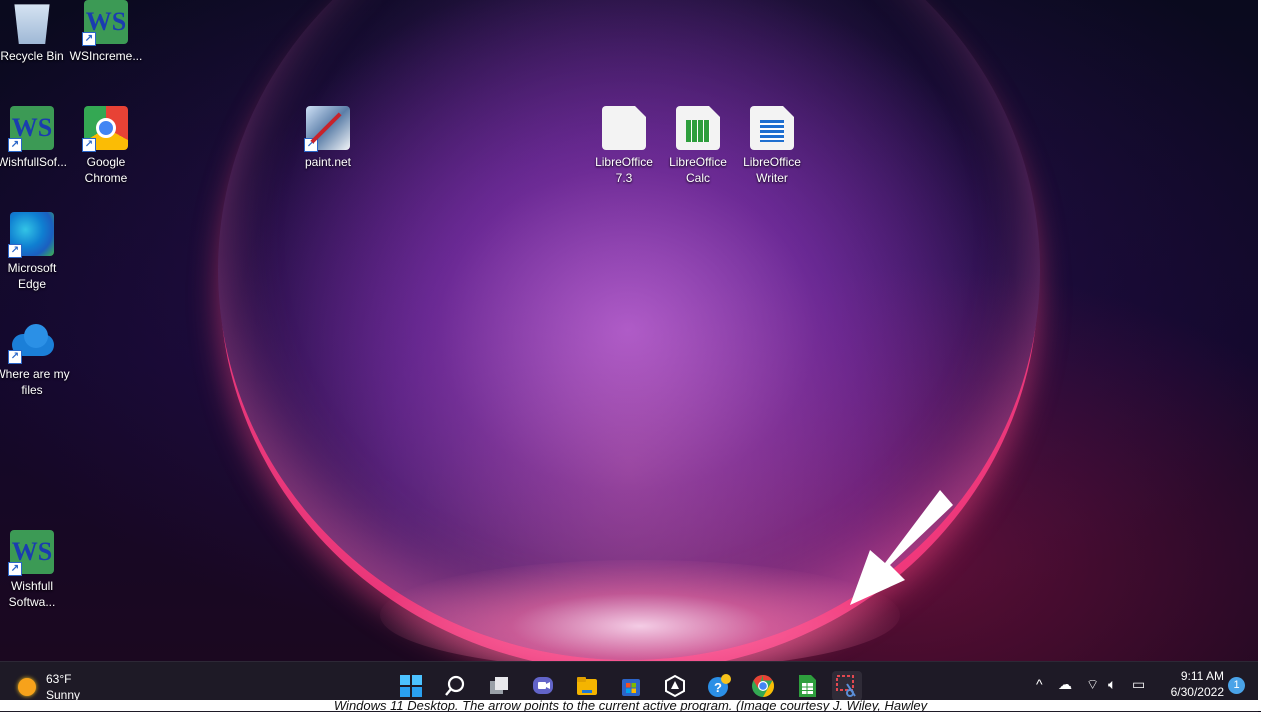 The height and width of the screenshot is (712, 1261). I want to click on paint-net-icon: ↗, so click(327, 129).